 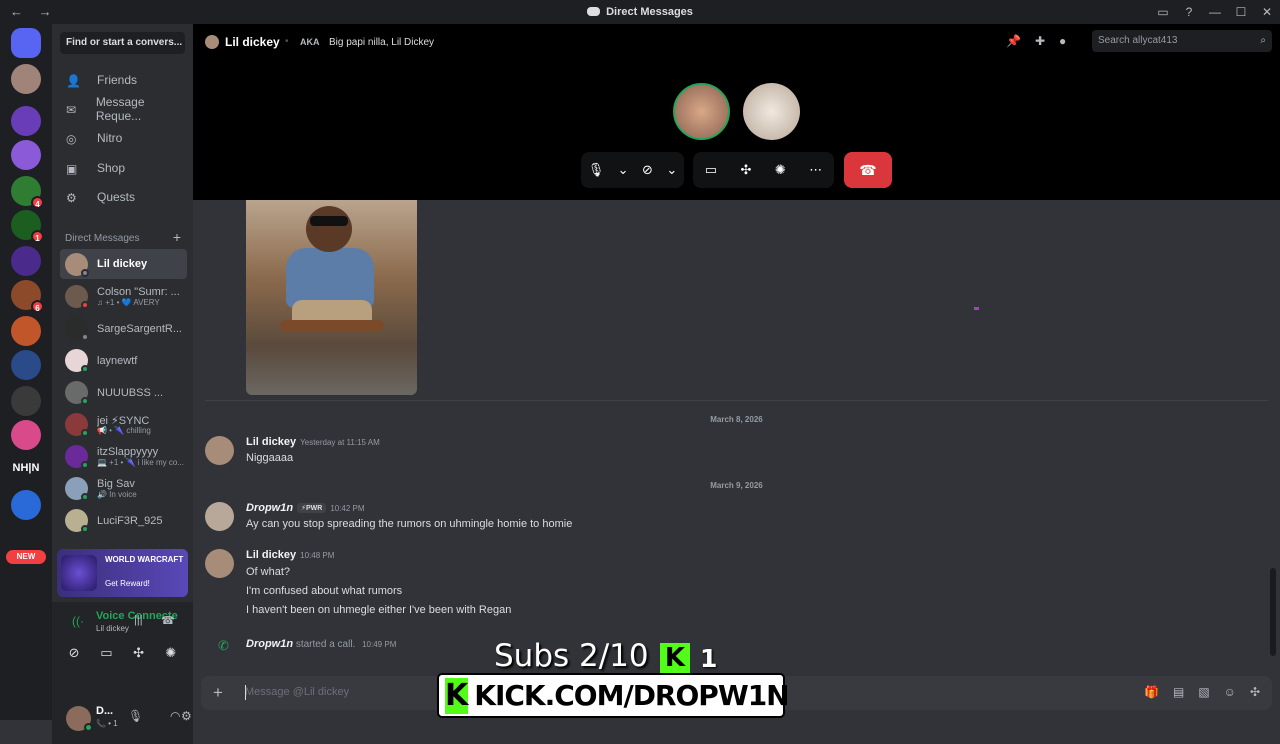 I want to click on signal-icon: ((·, so click(x=78, y=621).